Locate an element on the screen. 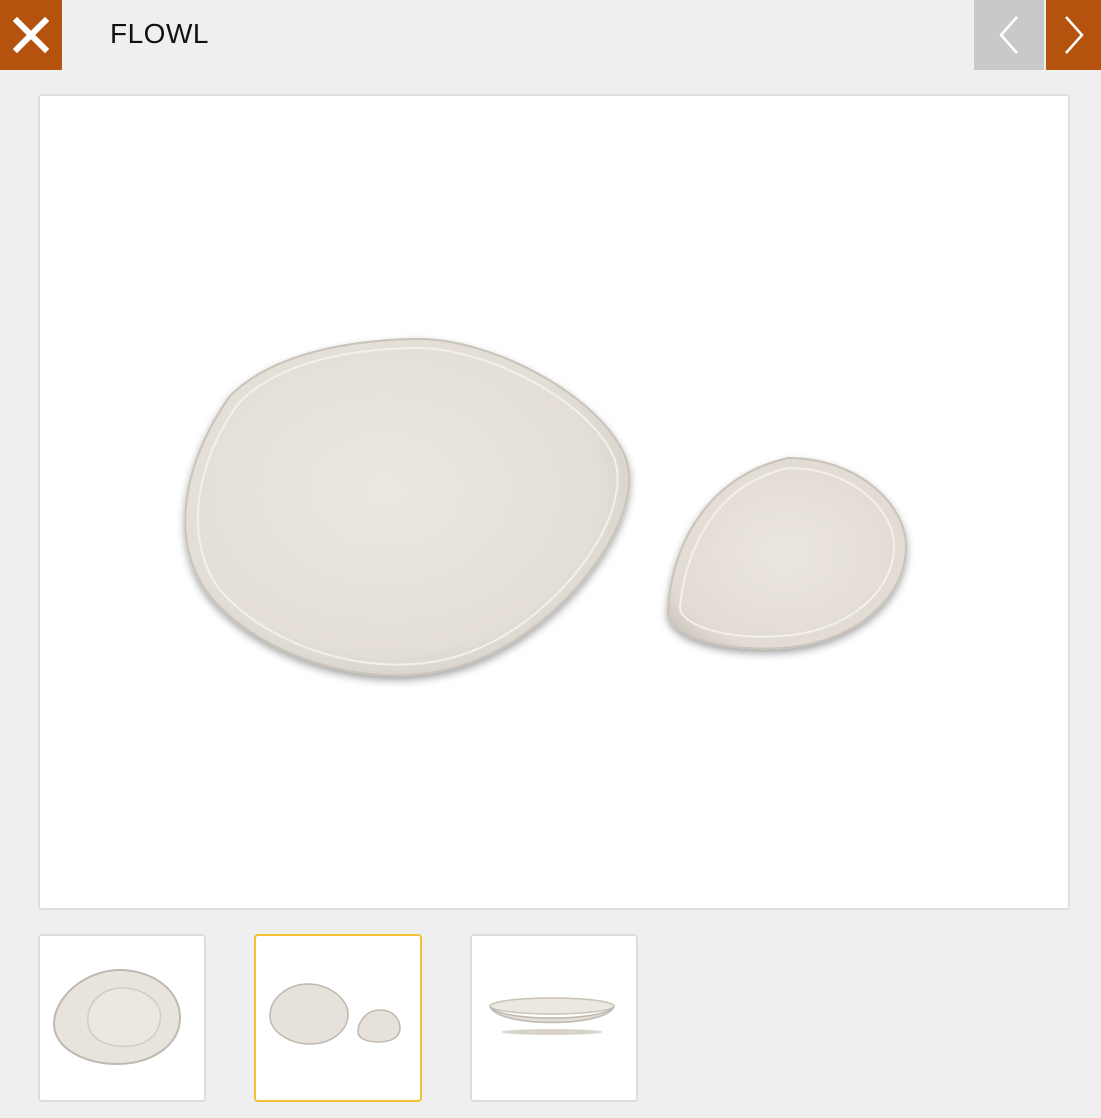 The image size is (1101, 1118). page-title: FLOWL is located at coordinates (159, 33).